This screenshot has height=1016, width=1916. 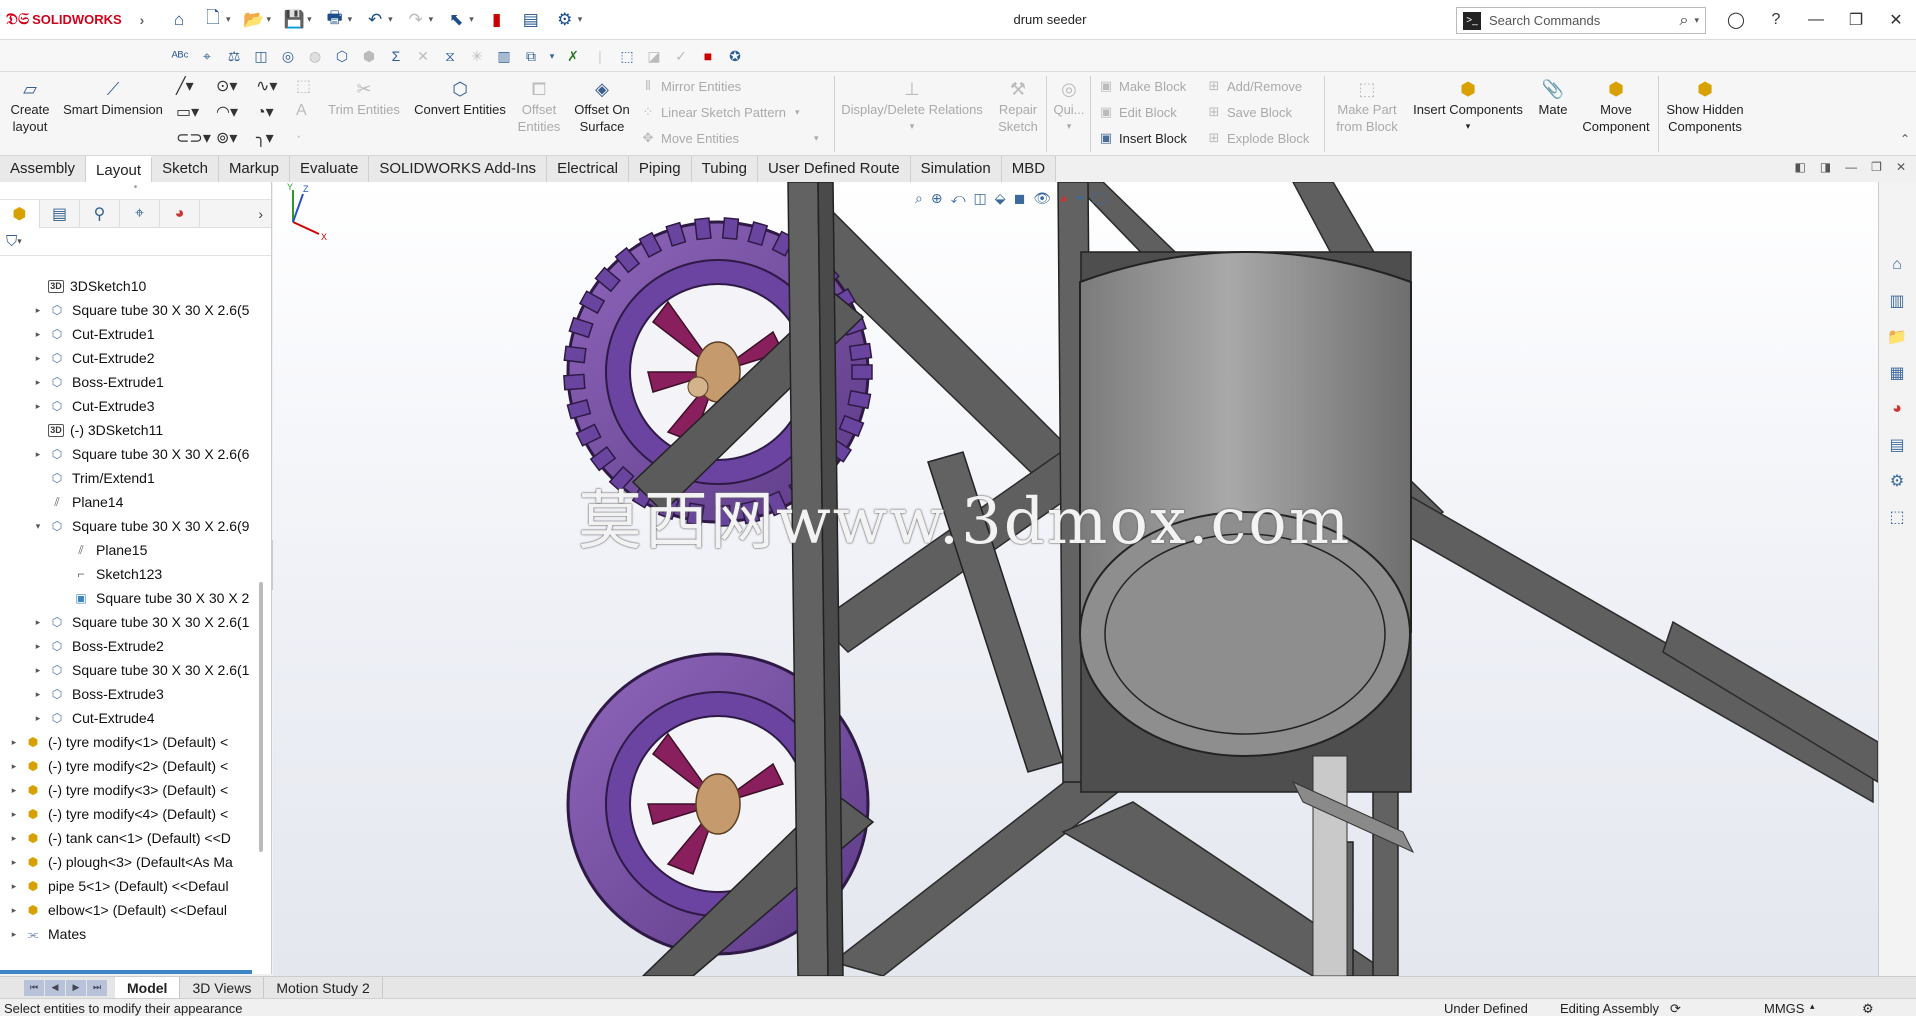 What do you see at coordinates (55, 987) in the screenshot?
I see `prev-tab-icon: ◀` at bounding box center [55, 987].